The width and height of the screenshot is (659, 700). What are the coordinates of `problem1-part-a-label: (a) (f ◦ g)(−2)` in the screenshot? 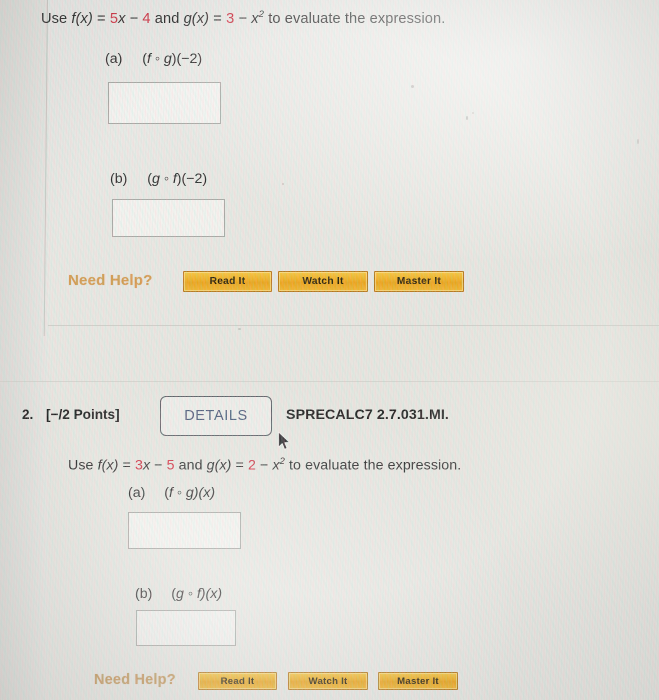 It's located at (153, 59).